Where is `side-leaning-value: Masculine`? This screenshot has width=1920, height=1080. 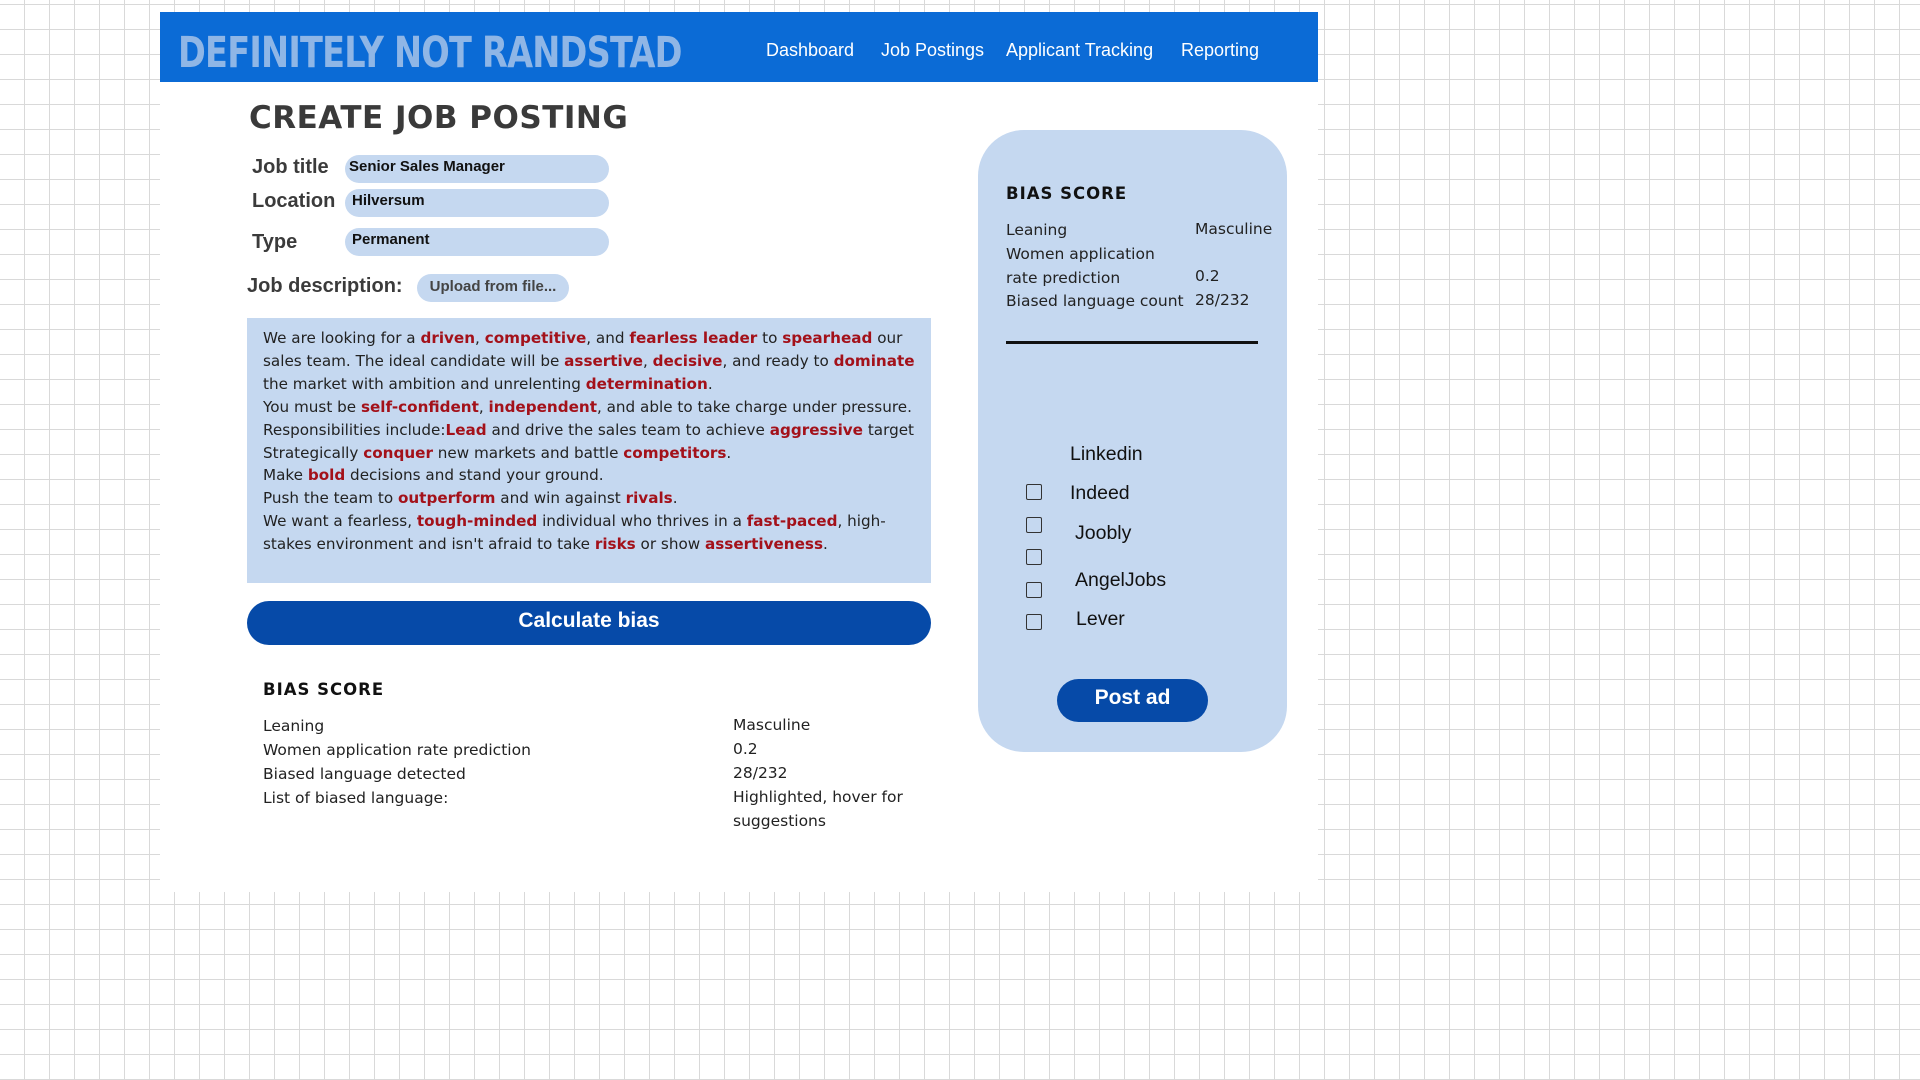 side-leaning-value: Masculine is located at coordinates (1234, 229).